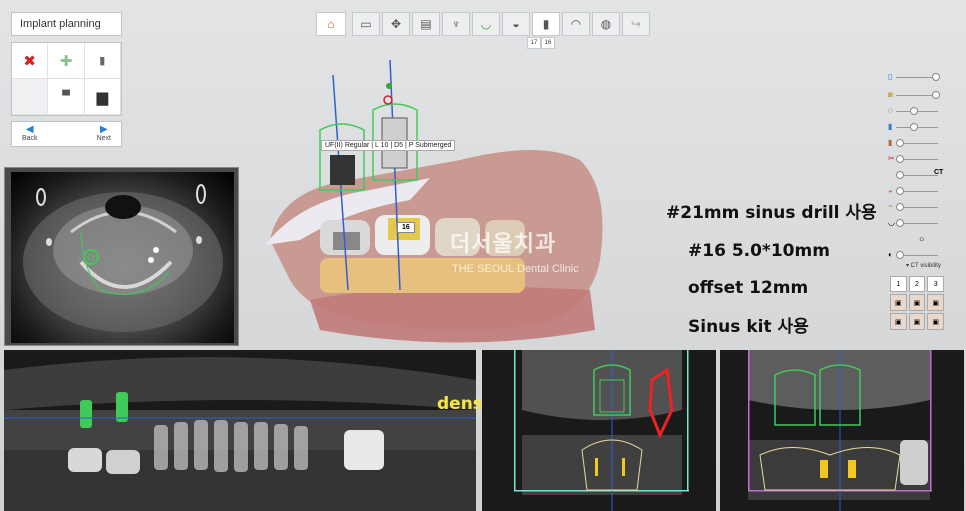 The height and width of the screenshot is (511, 966). What do you see at coordinates (534, 43) in the screenshot?
I see `tooth-tab-17: 17` at bounding box center [534, 43].